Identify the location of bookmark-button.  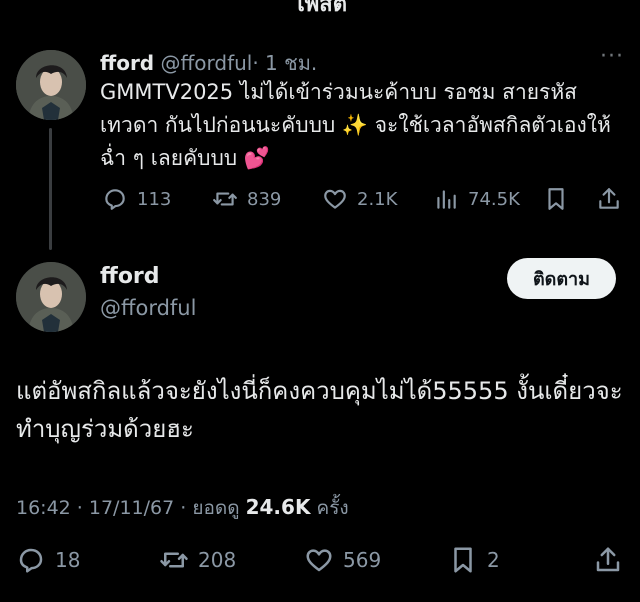
(556, 199).